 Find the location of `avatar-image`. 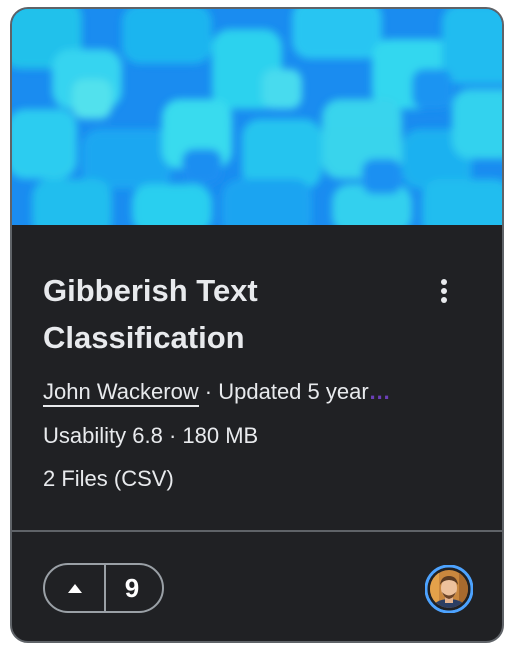

avatar-image is located at coordinates (449, 589).